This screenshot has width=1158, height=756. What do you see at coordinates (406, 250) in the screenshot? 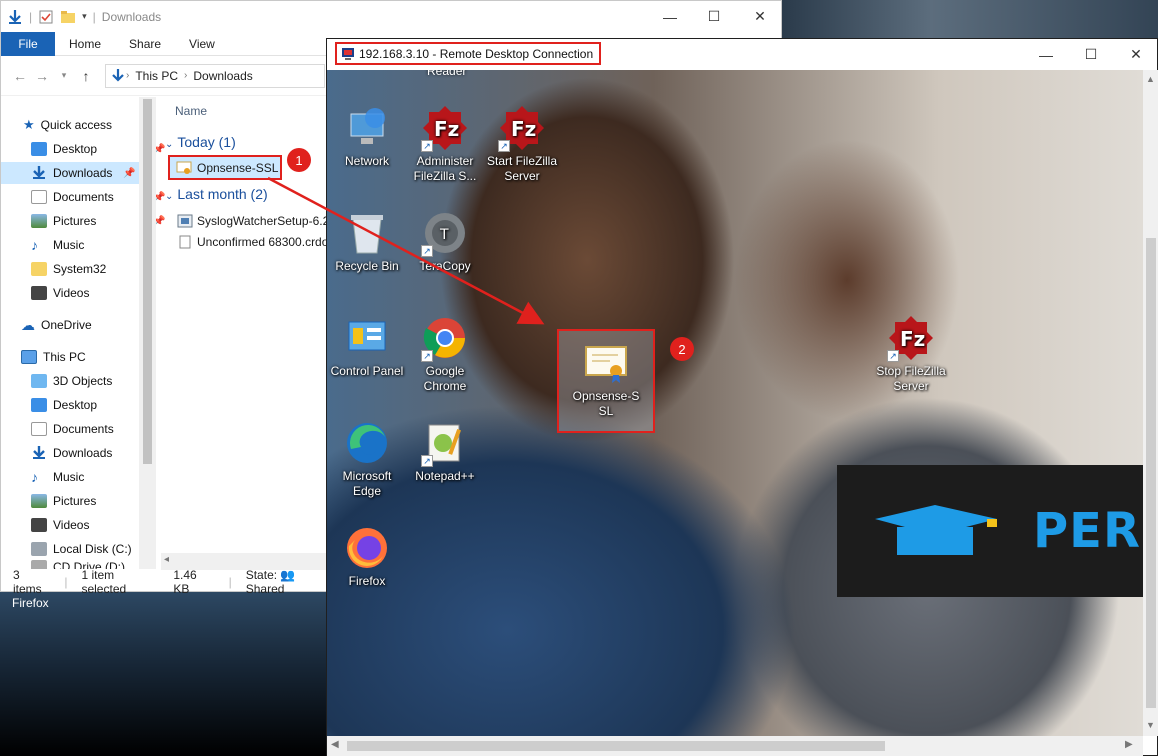
I see `annotation-arrow` at bounding box center [406, 250].